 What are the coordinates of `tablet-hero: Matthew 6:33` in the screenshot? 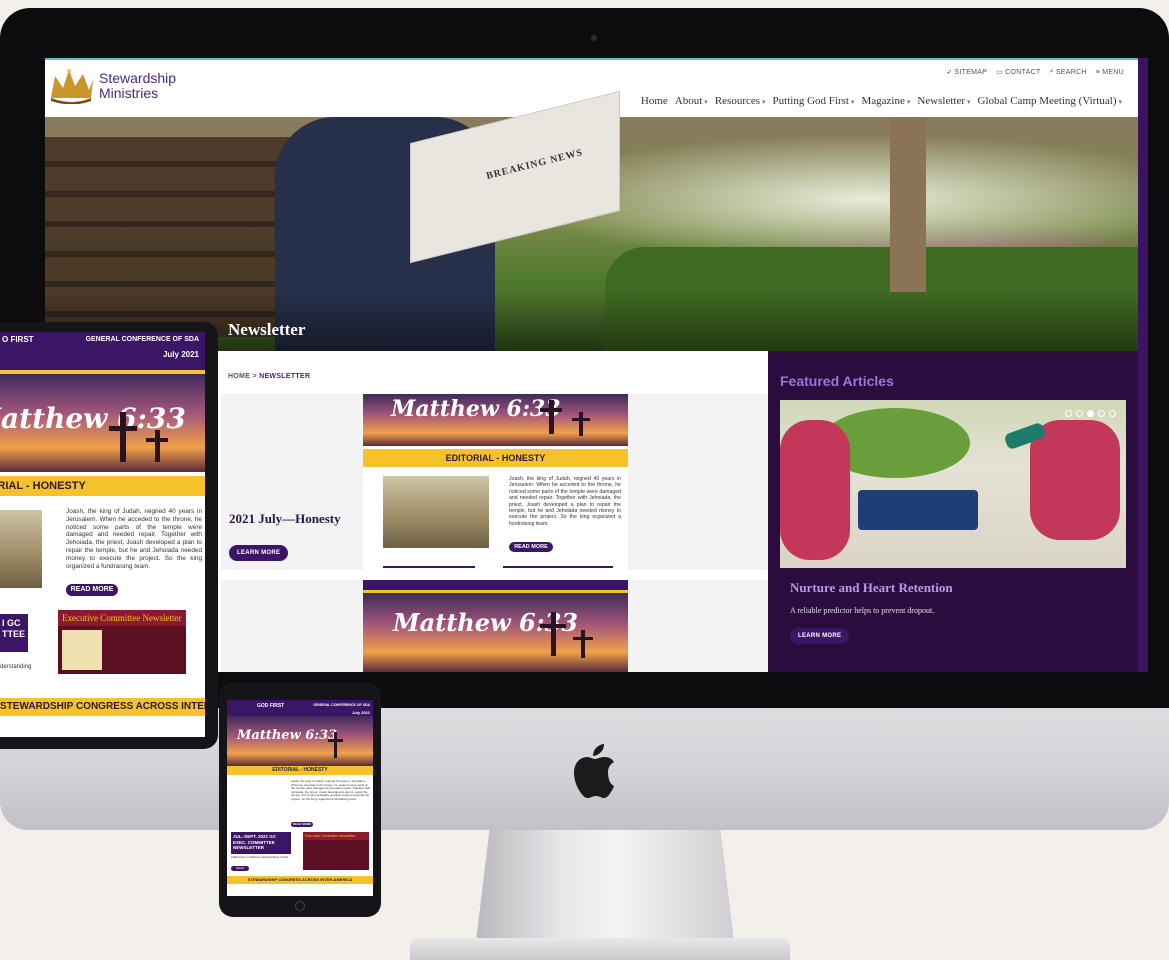 It's located at (102, 423).